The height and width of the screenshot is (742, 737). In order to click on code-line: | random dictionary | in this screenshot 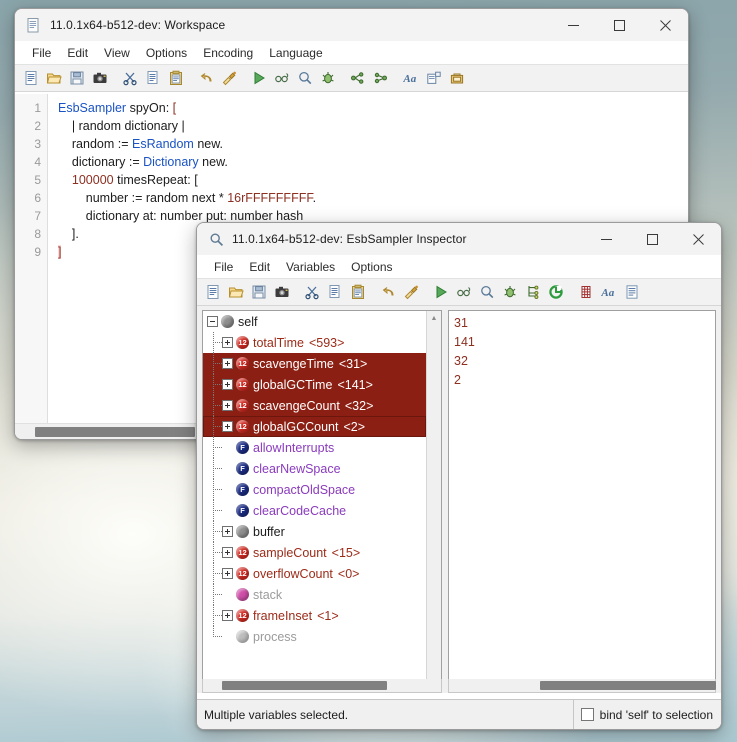, I will do `click(373, 126)`.